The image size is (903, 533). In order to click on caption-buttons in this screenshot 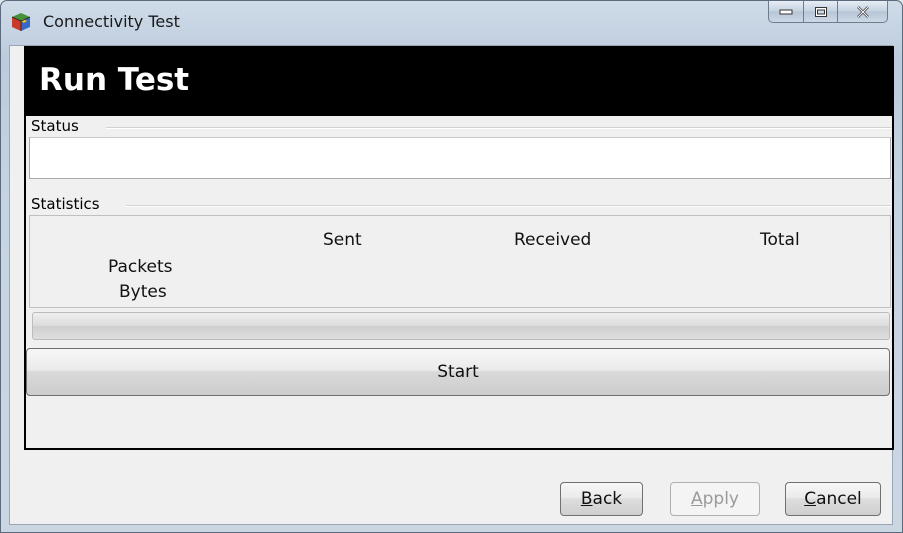, I will do `click(828, 12)`.